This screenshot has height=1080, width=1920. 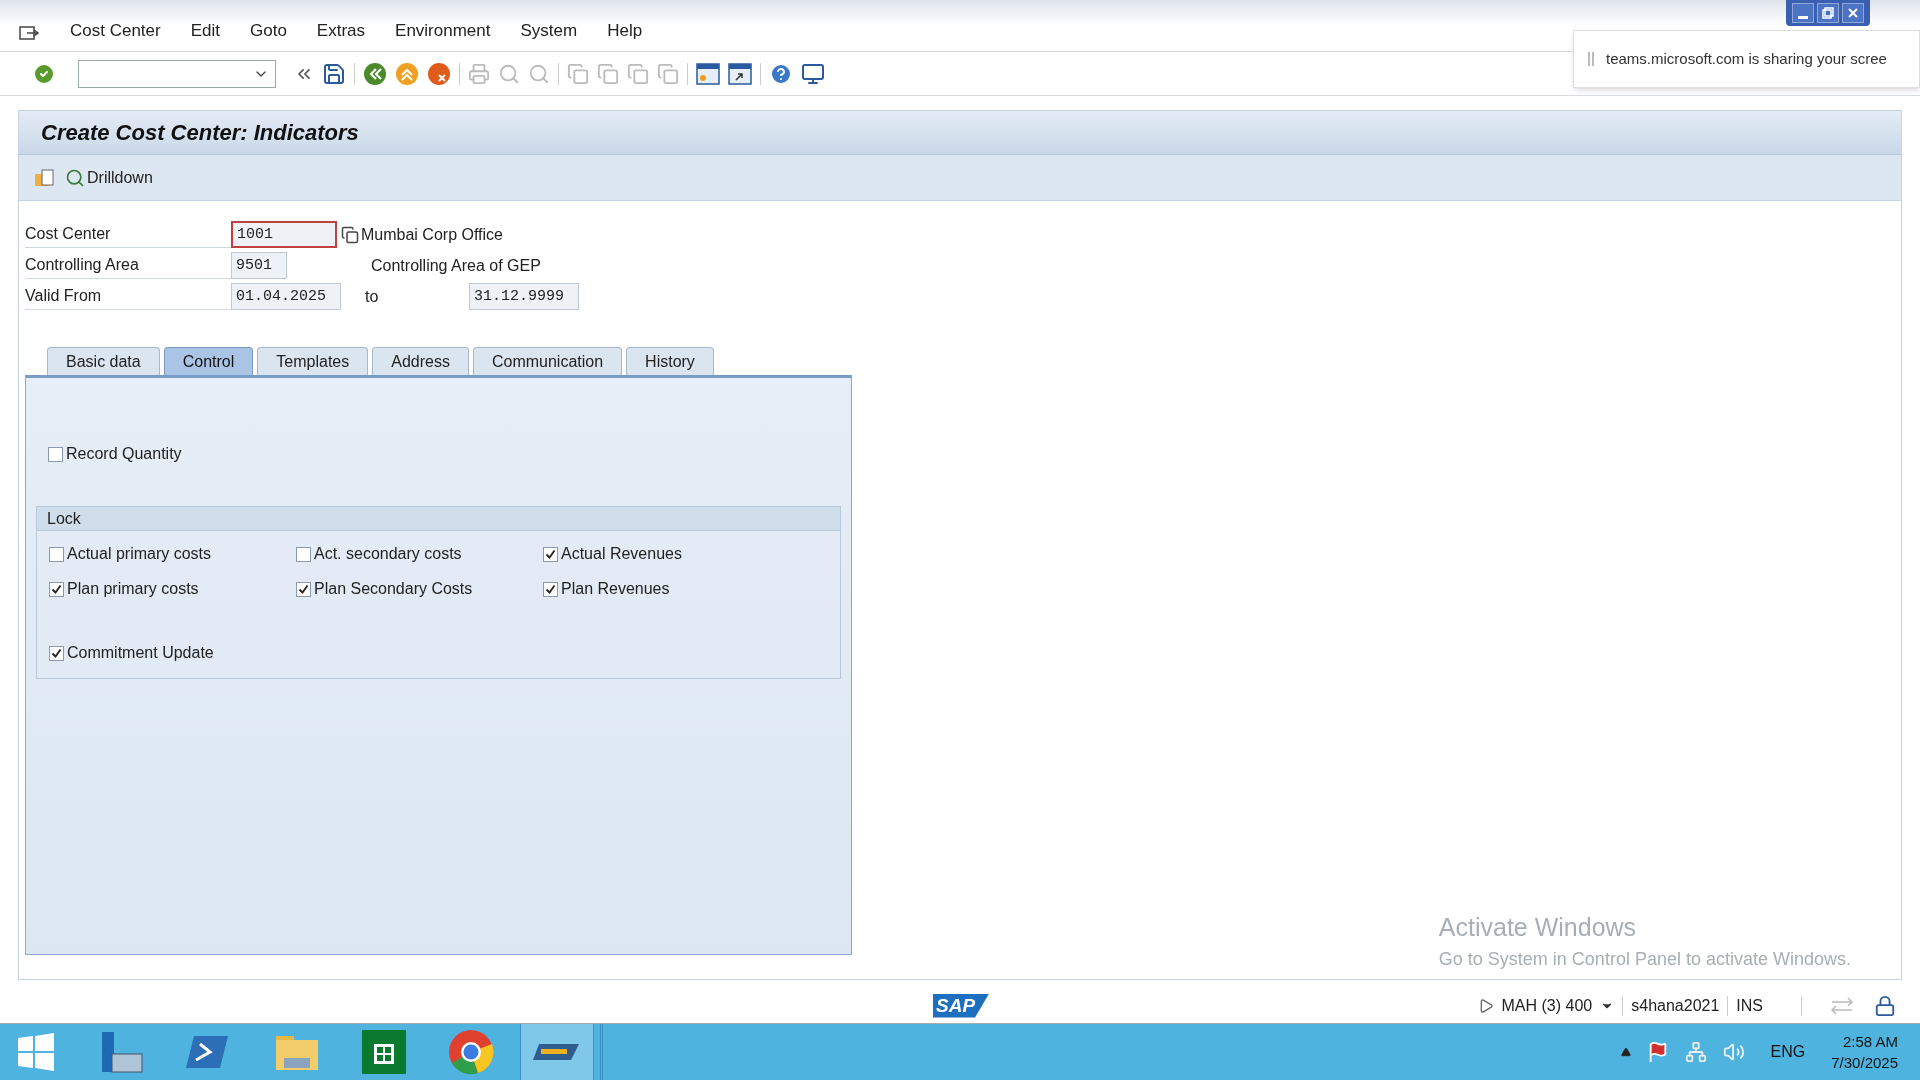 I want to click on activation-text: Go to System in Control Panel to activate Windows., so click(x=1644, y=959).